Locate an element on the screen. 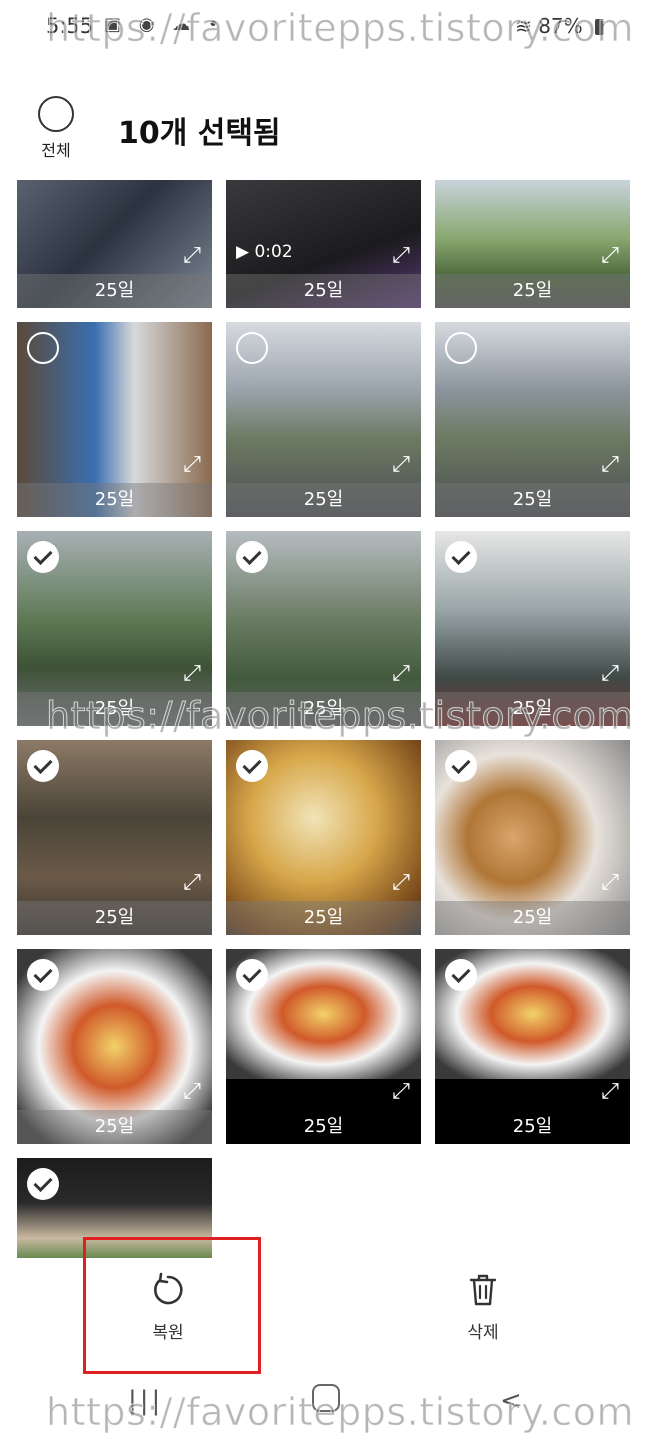  selection-header: 전체 10개 선택됨 is located at coordinates (324, 126).